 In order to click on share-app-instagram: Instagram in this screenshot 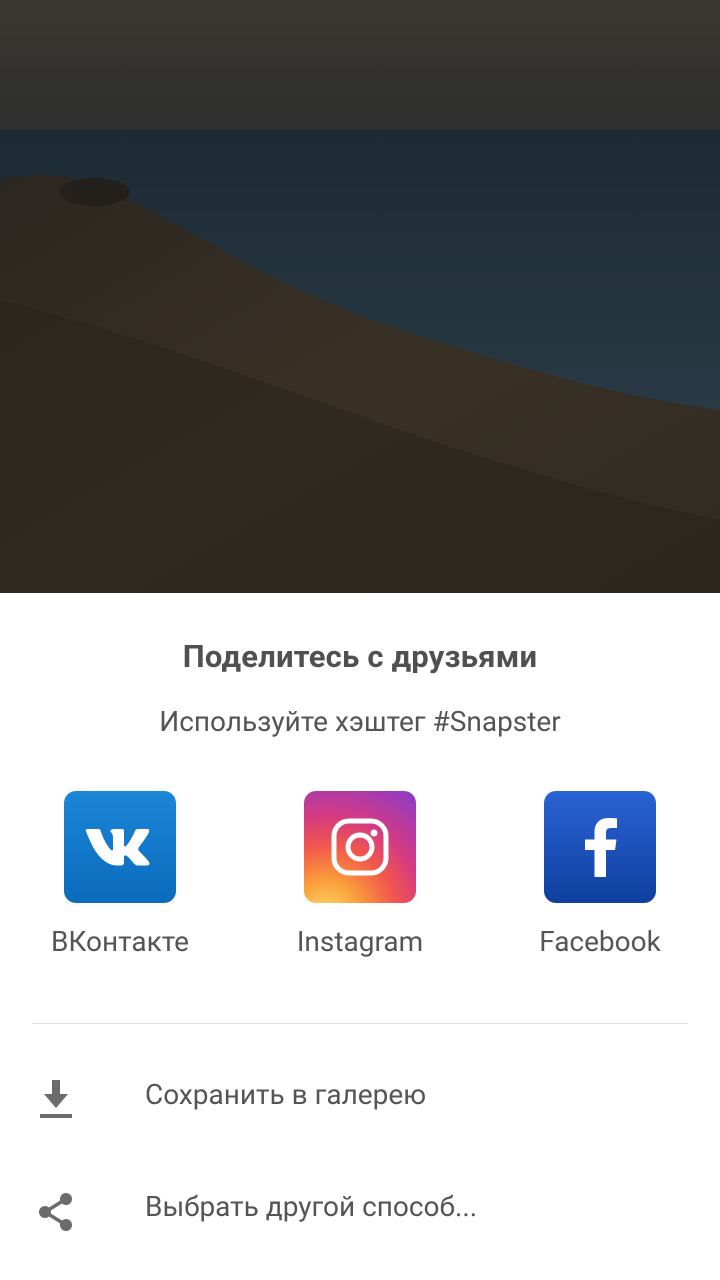, I will do `click(360, 874)`.